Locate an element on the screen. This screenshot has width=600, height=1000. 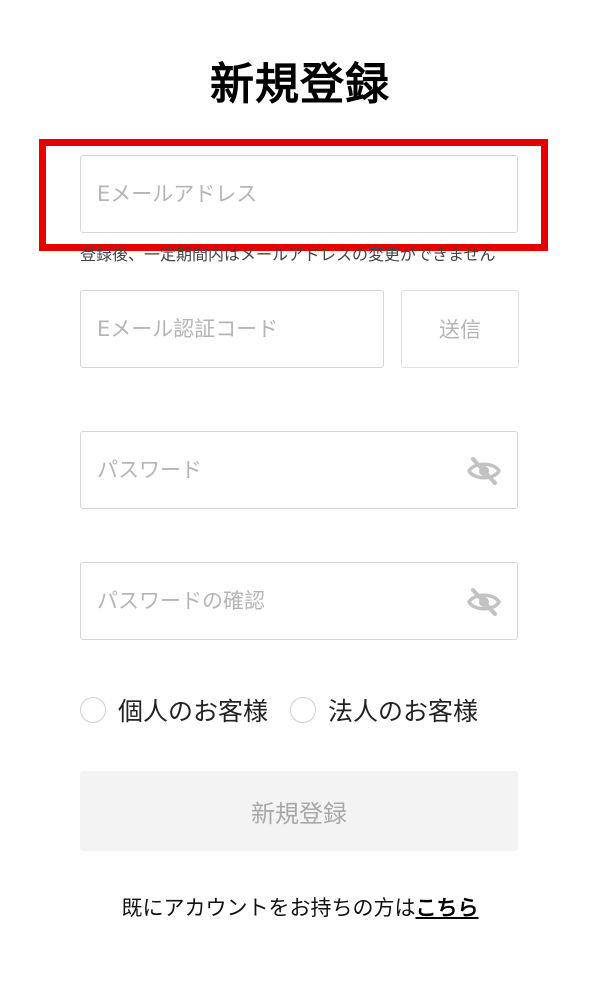
account-type-group: 個人のお客様 法人のお客様 is located at coordinates (290, 710).